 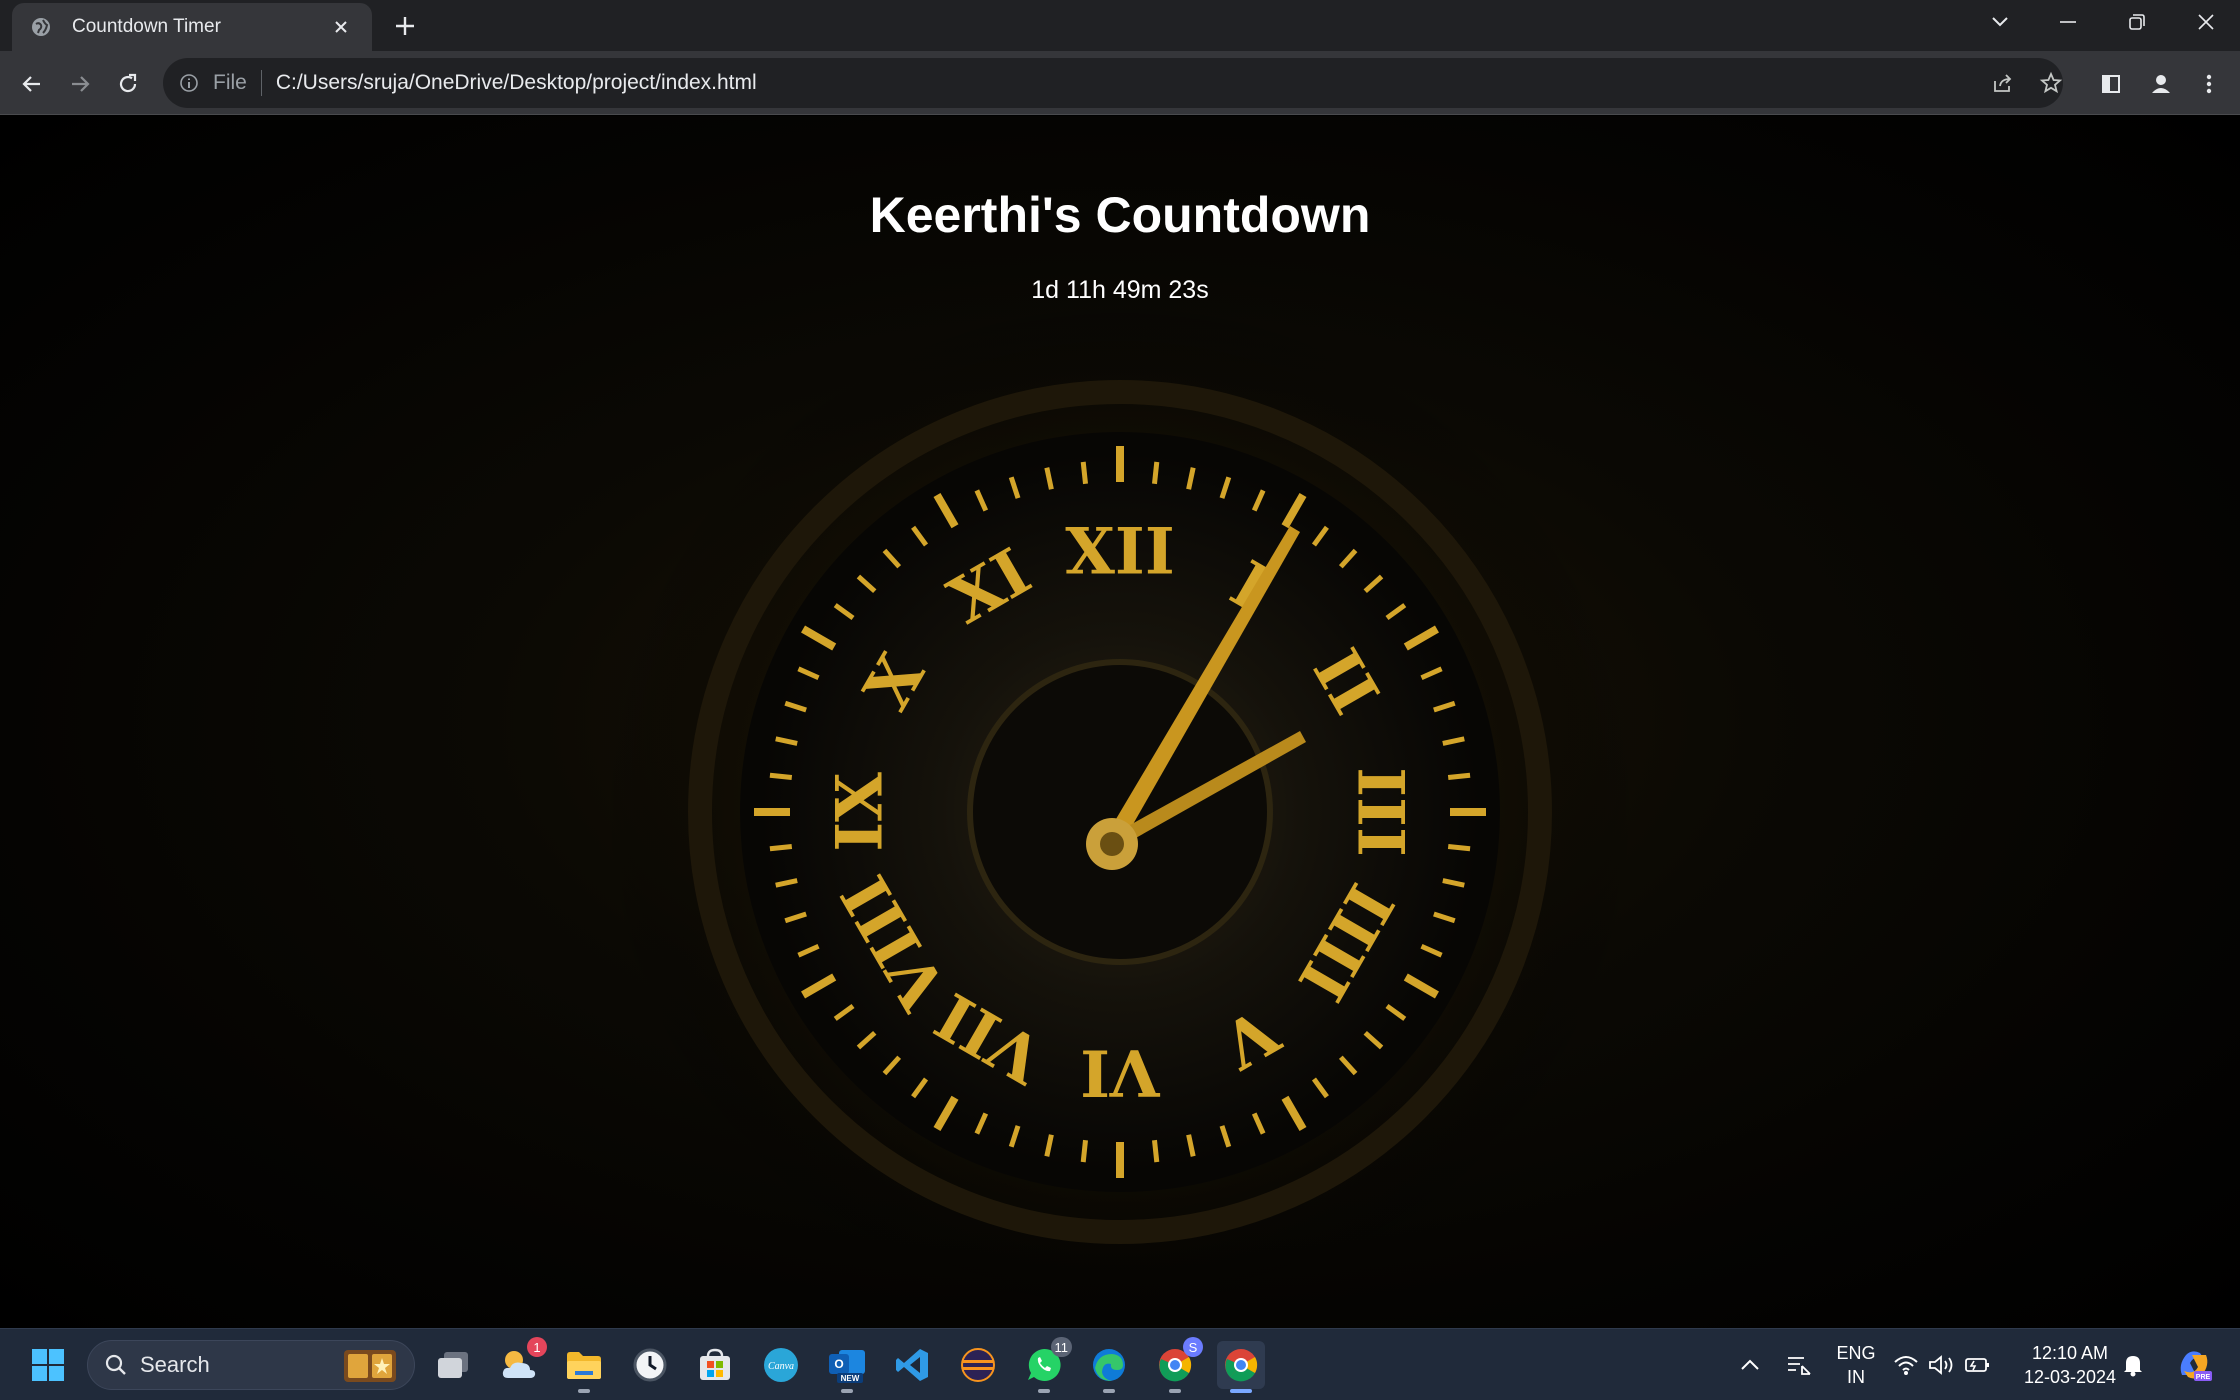 What do you see at coordinates (175, 1364) in the screenshot?
I see `search-label: Search` at bounding box center [175, 1364].